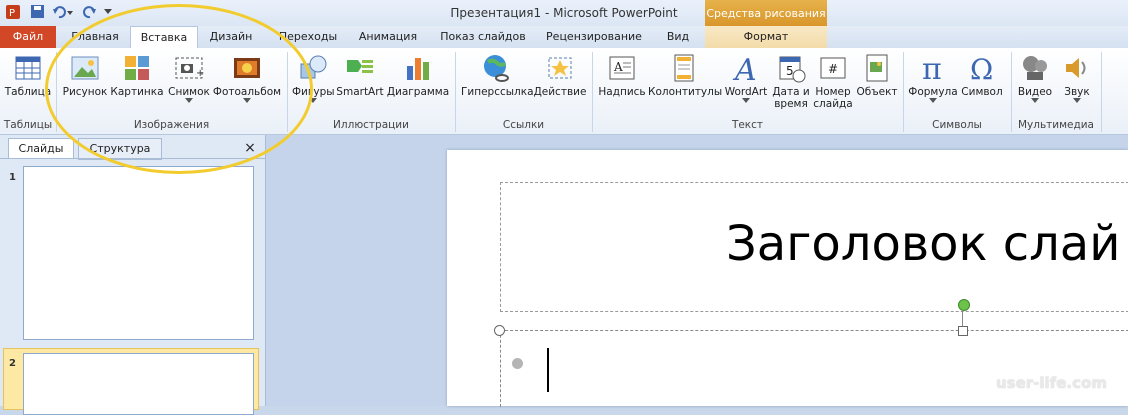 The height and width of the screenshot is (415, 1128). I want to click on rotate-handle, so click(964, 305).